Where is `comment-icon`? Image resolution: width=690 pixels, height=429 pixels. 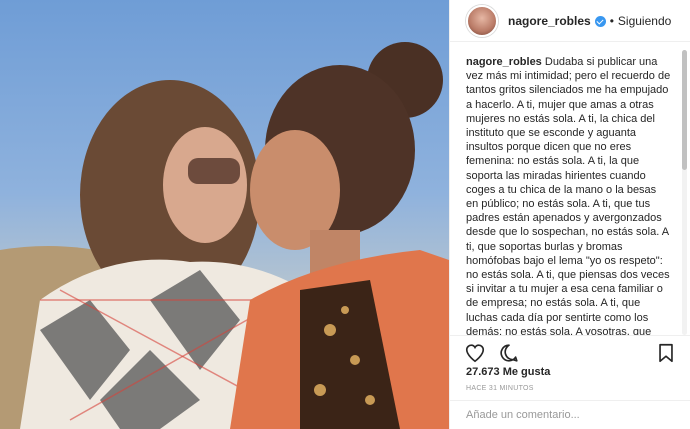 comment-icon is located at coordinates (509, 353).